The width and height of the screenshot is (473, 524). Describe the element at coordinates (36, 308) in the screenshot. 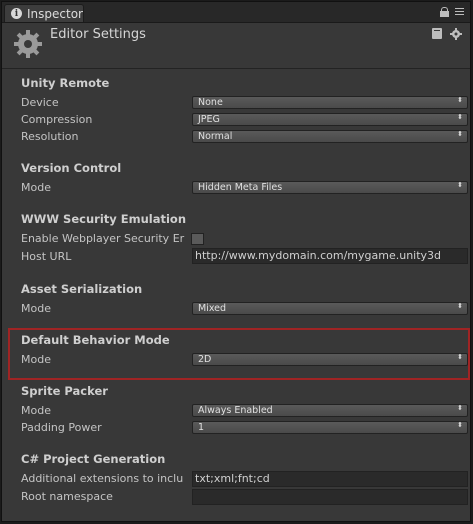

I see `as-mode-label: Mode` at that location.